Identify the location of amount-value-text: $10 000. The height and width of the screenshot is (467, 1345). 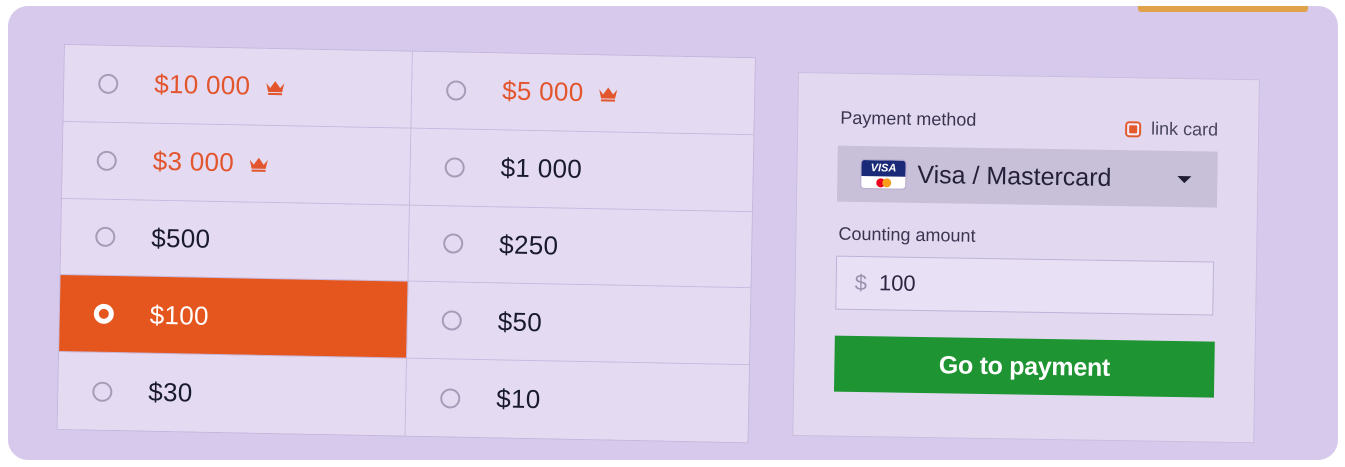
(202, 85).